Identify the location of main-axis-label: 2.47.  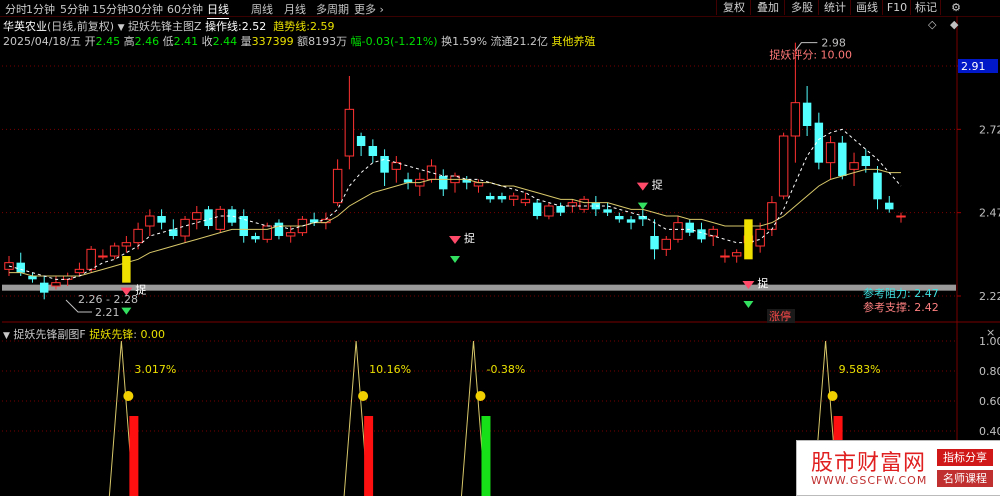
(989, 213).